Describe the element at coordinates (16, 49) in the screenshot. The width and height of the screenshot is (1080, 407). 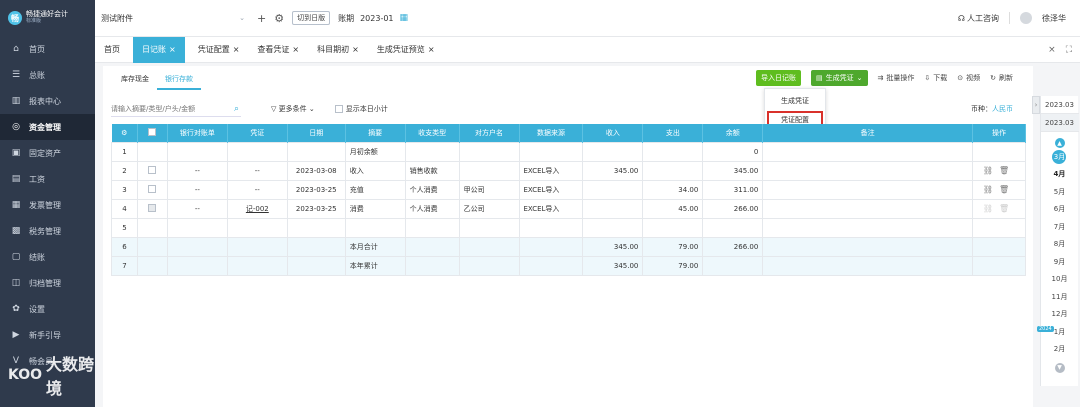
I see `home-icon: ⌂` at that location.